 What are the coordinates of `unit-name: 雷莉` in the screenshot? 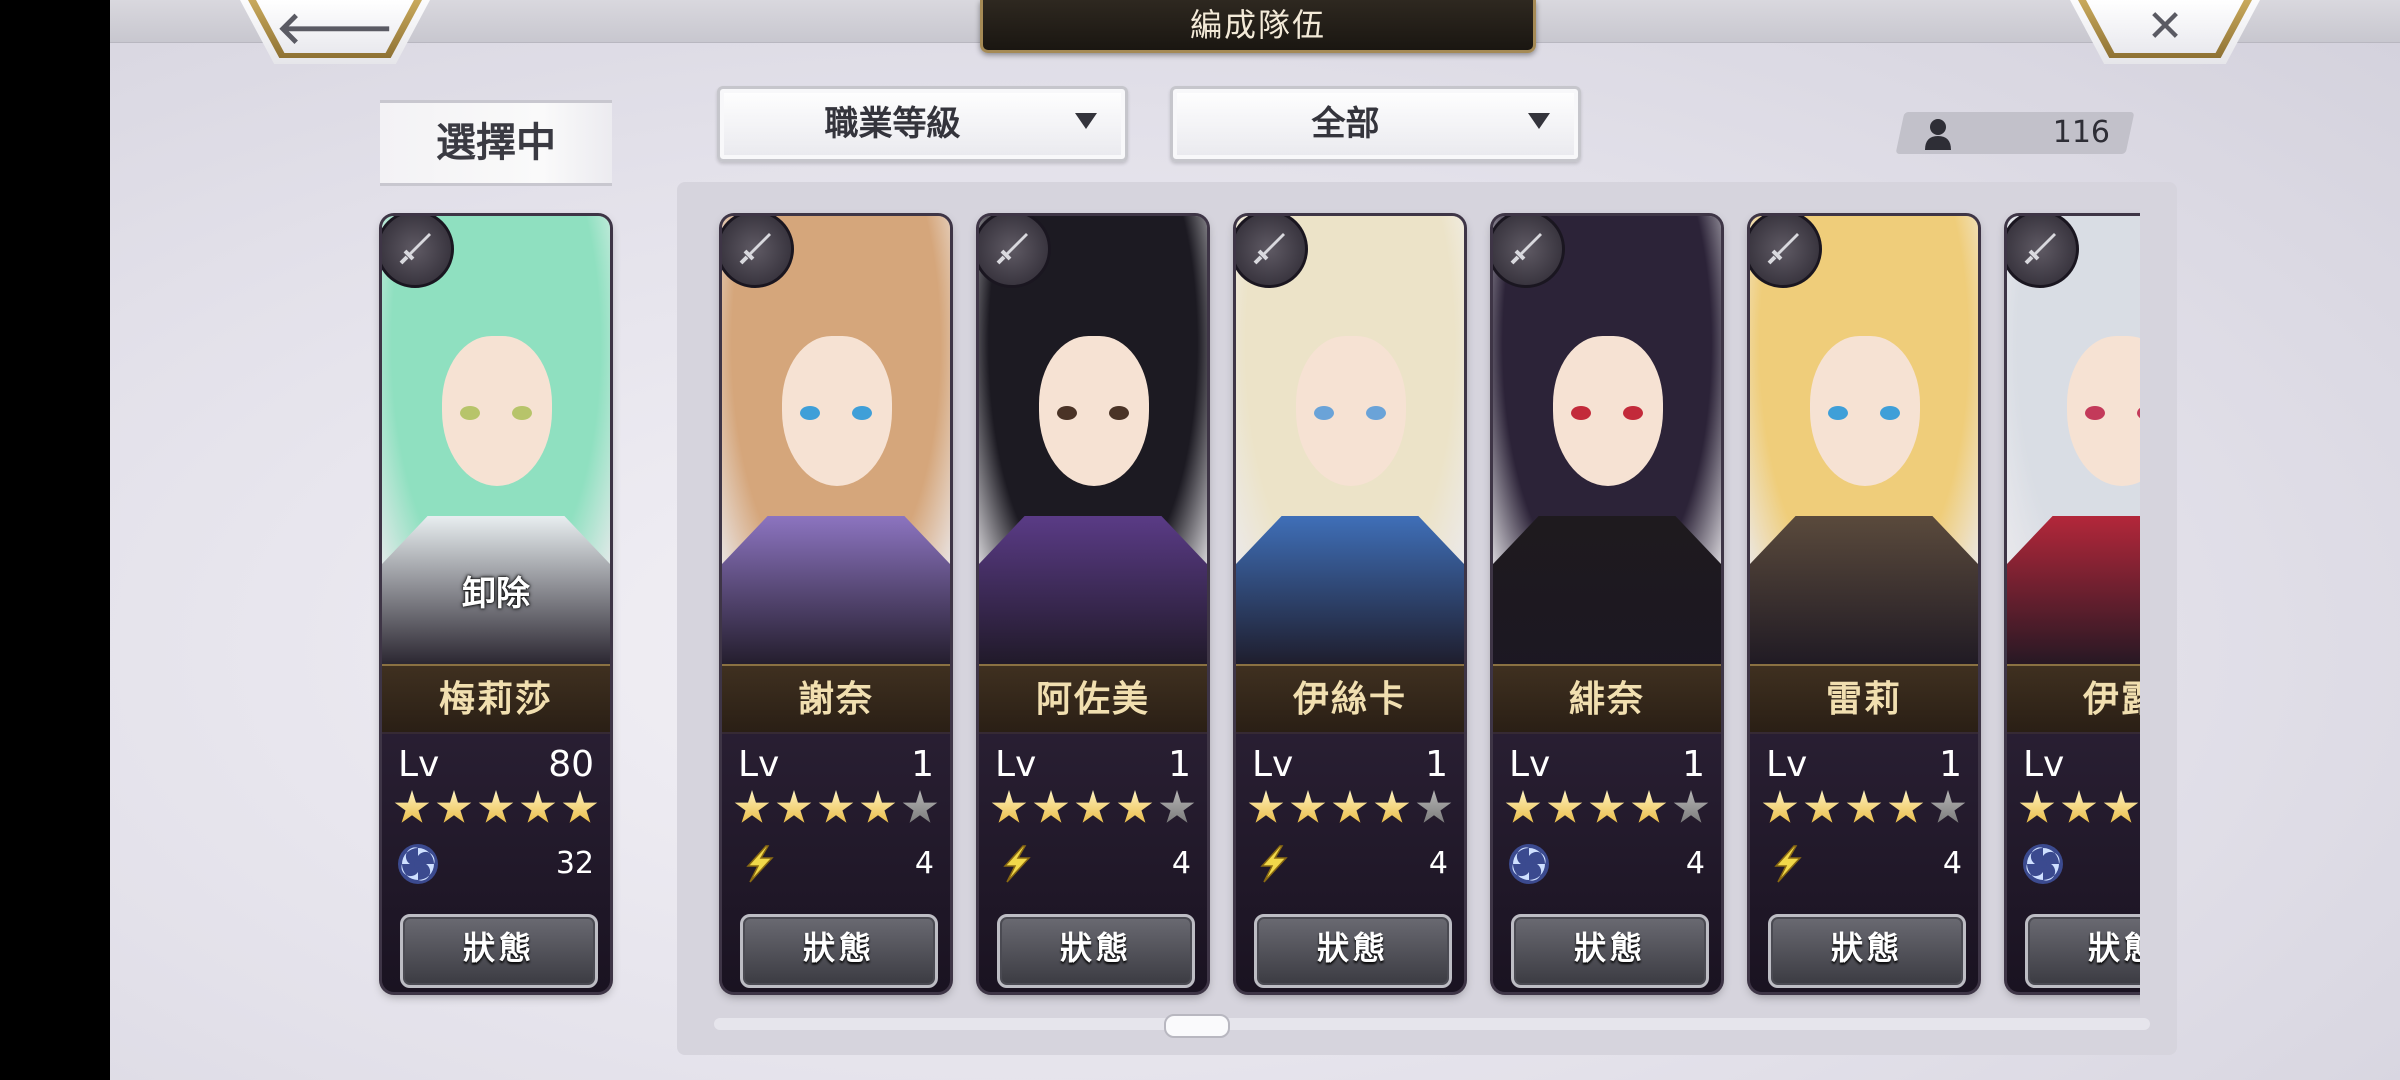 It's located at (1864, 699).